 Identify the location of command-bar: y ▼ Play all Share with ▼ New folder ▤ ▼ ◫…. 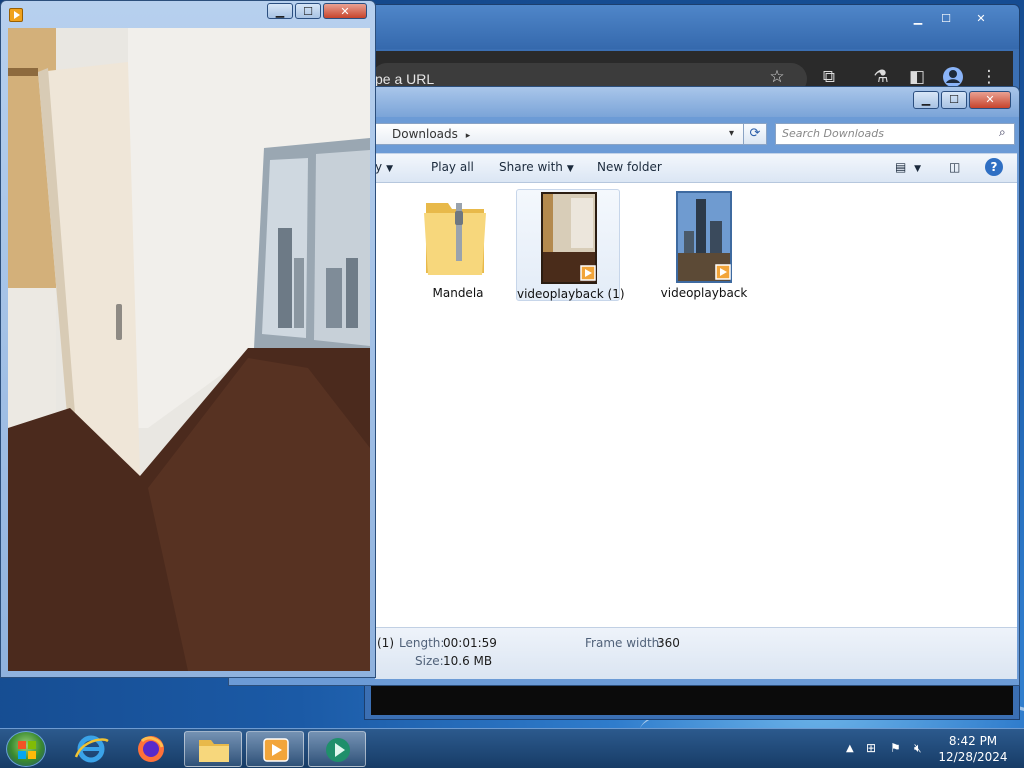
(696, 168).